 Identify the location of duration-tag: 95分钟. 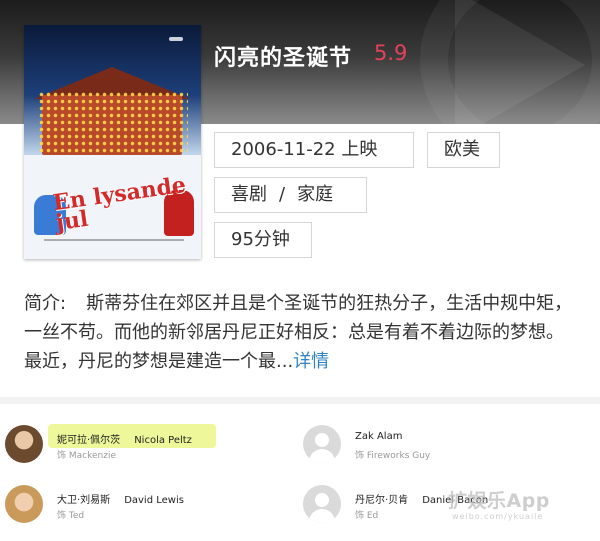
(263, 240).